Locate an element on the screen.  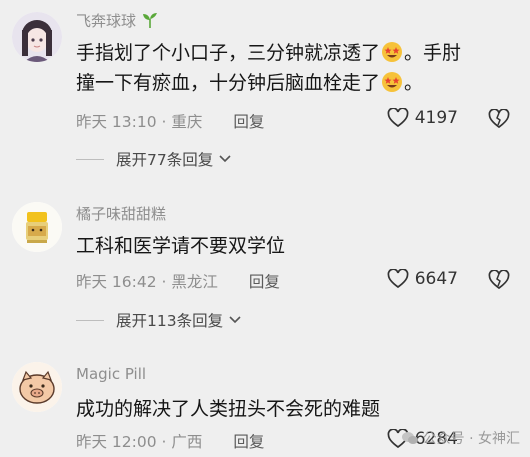
location: 重庆 is located at coordinates (187, 122).